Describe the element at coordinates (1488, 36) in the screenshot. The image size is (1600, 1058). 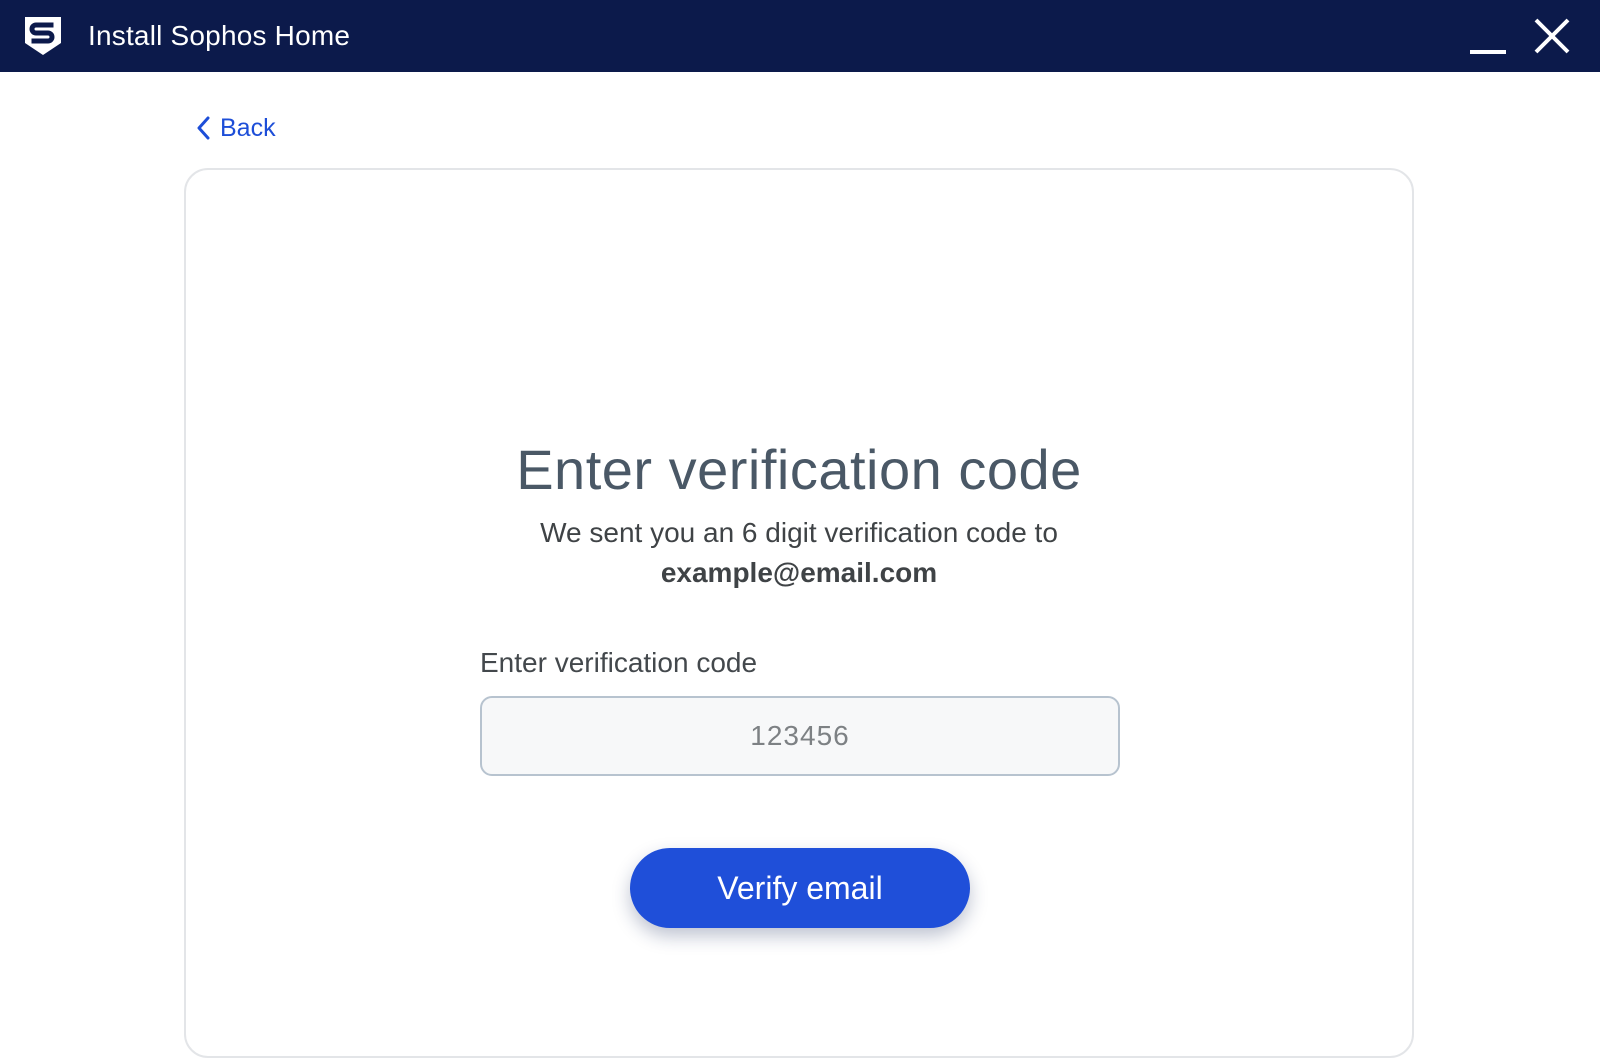
I see `minimize-icon` at that location.